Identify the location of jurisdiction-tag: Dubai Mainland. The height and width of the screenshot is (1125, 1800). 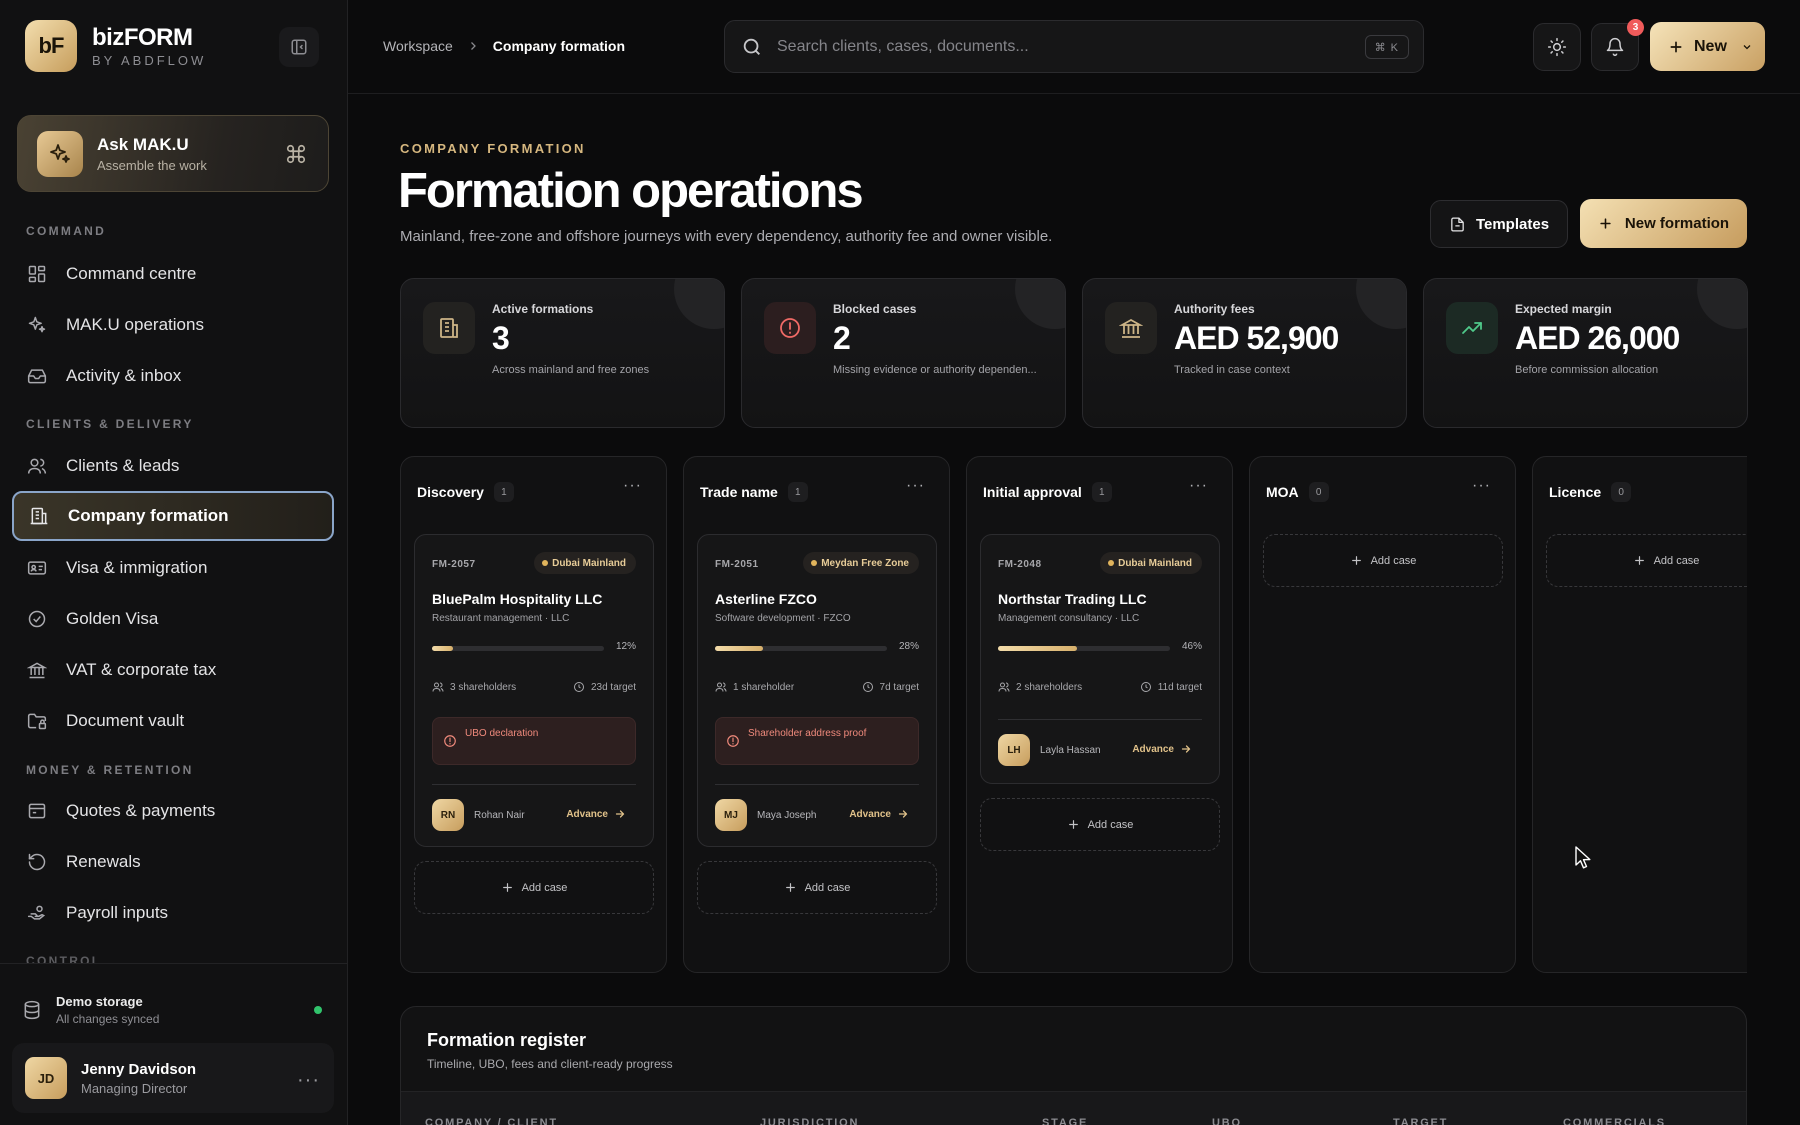
(1151, 563).